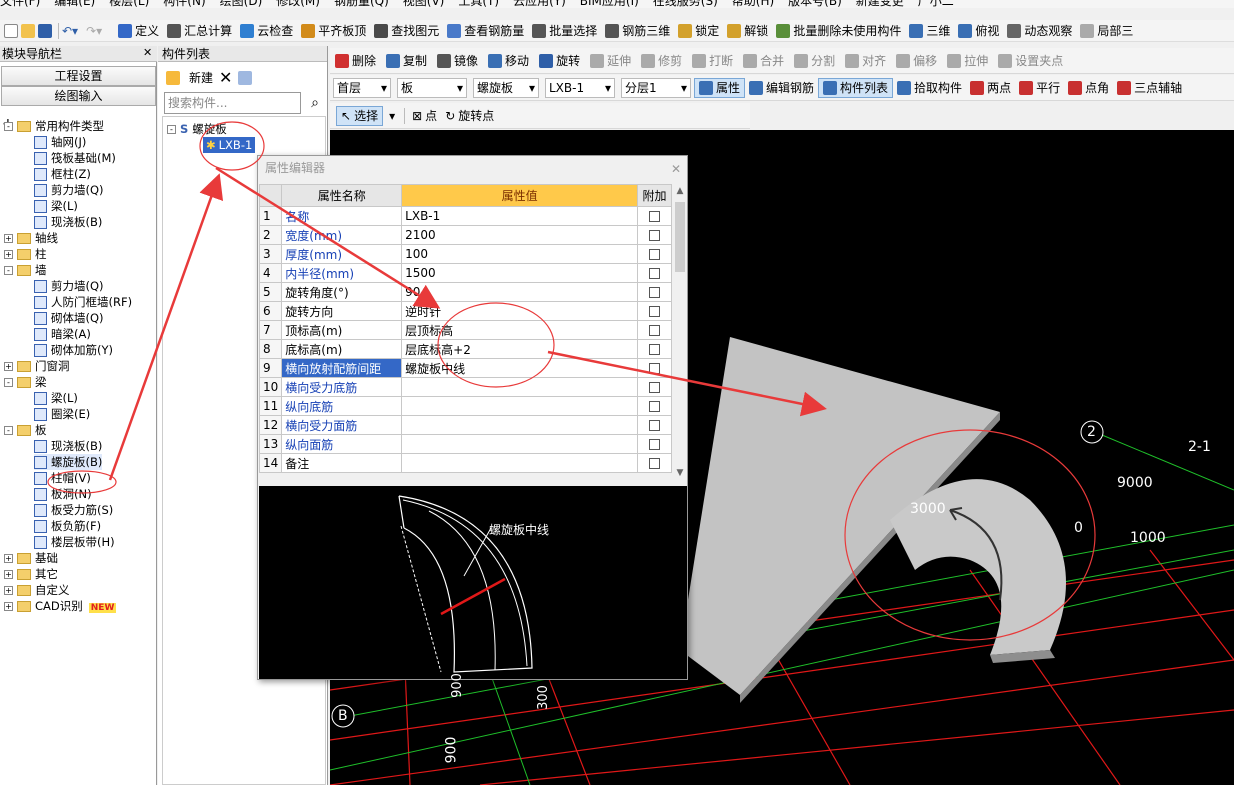 The width and height of the screenshot is (1234, 785). What do you see at coordinates (62, 174) in the screenshot?
I see `tree-item: 框柱(Z)` at bounding box center [62, 174].